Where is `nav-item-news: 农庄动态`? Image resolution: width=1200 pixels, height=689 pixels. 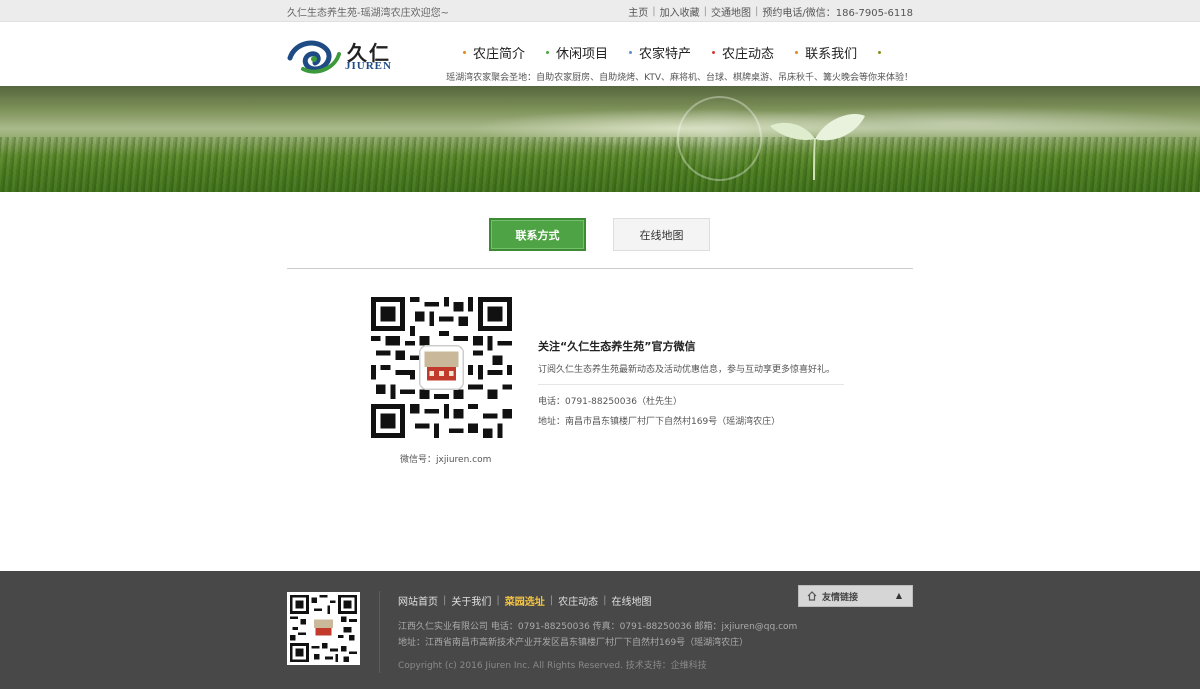 nav-item-news: 农庄动态 is located at coordinates (743, 52).